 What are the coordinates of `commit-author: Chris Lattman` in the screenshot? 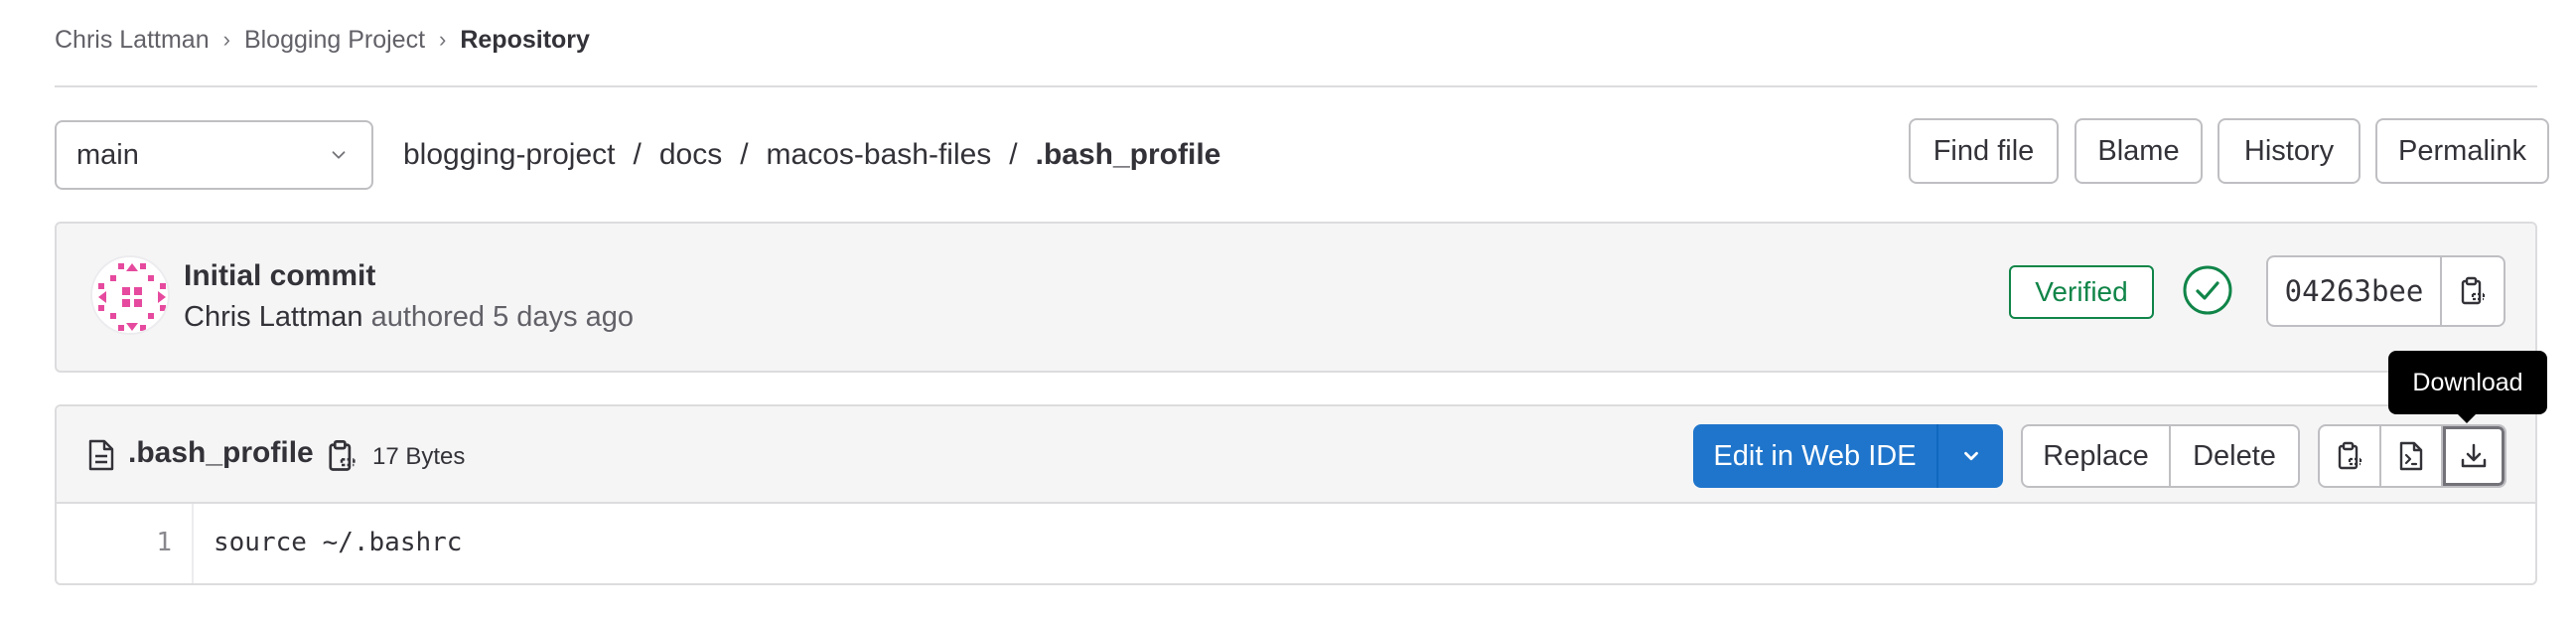 It's located at (273, 317).